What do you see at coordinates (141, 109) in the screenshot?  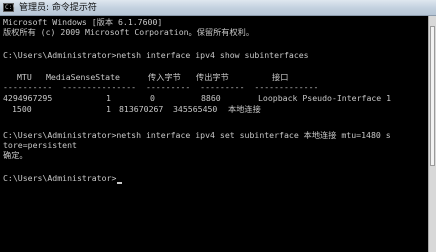 I see `table-row-2-bytes-in: 813670267` at bounding box center [141, 109].